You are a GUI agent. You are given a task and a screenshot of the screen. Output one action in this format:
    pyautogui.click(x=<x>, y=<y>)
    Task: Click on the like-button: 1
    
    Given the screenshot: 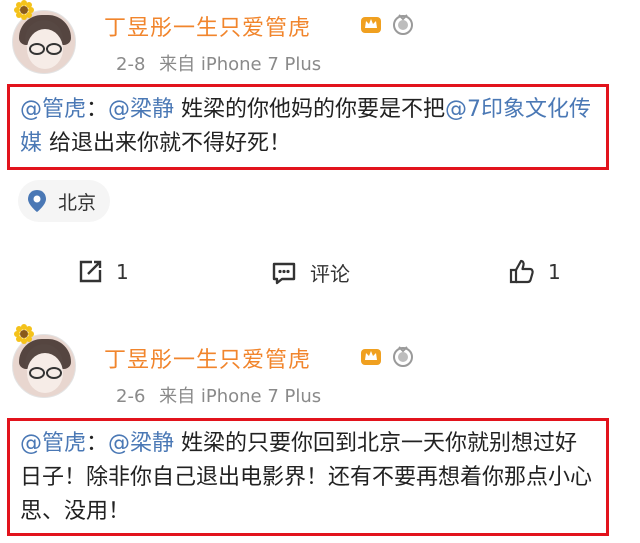 What is the action you would take?
    pyautogui.click(x=534, y=272)
    